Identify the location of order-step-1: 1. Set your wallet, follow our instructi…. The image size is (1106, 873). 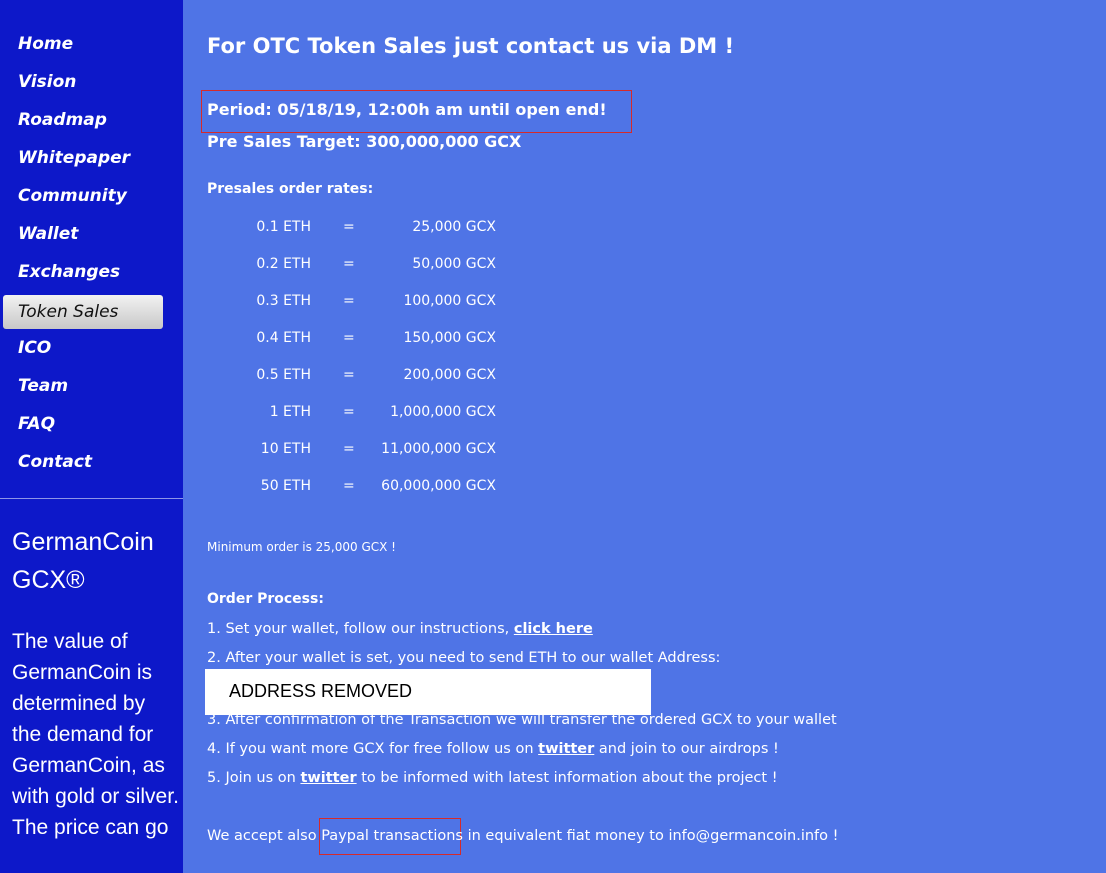
(400, 629).